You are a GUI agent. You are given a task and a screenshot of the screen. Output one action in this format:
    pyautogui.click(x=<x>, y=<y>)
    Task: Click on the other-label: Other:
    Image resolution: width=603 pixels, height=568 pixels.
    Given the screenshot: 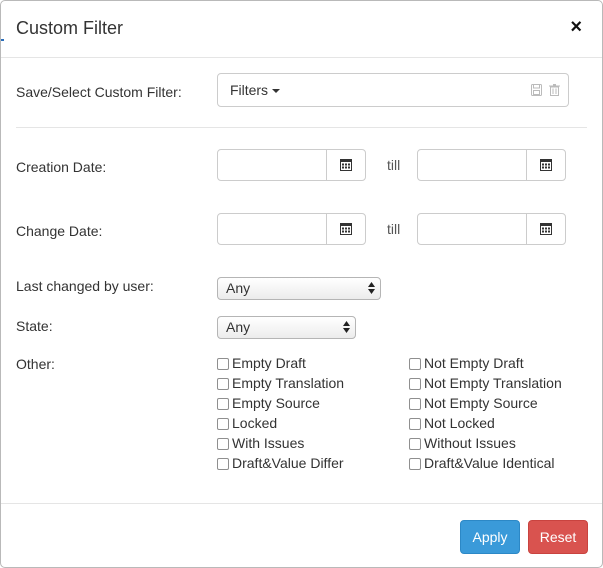 What is the action you would take?
    pyautogui.click(x=35, y=364)
    